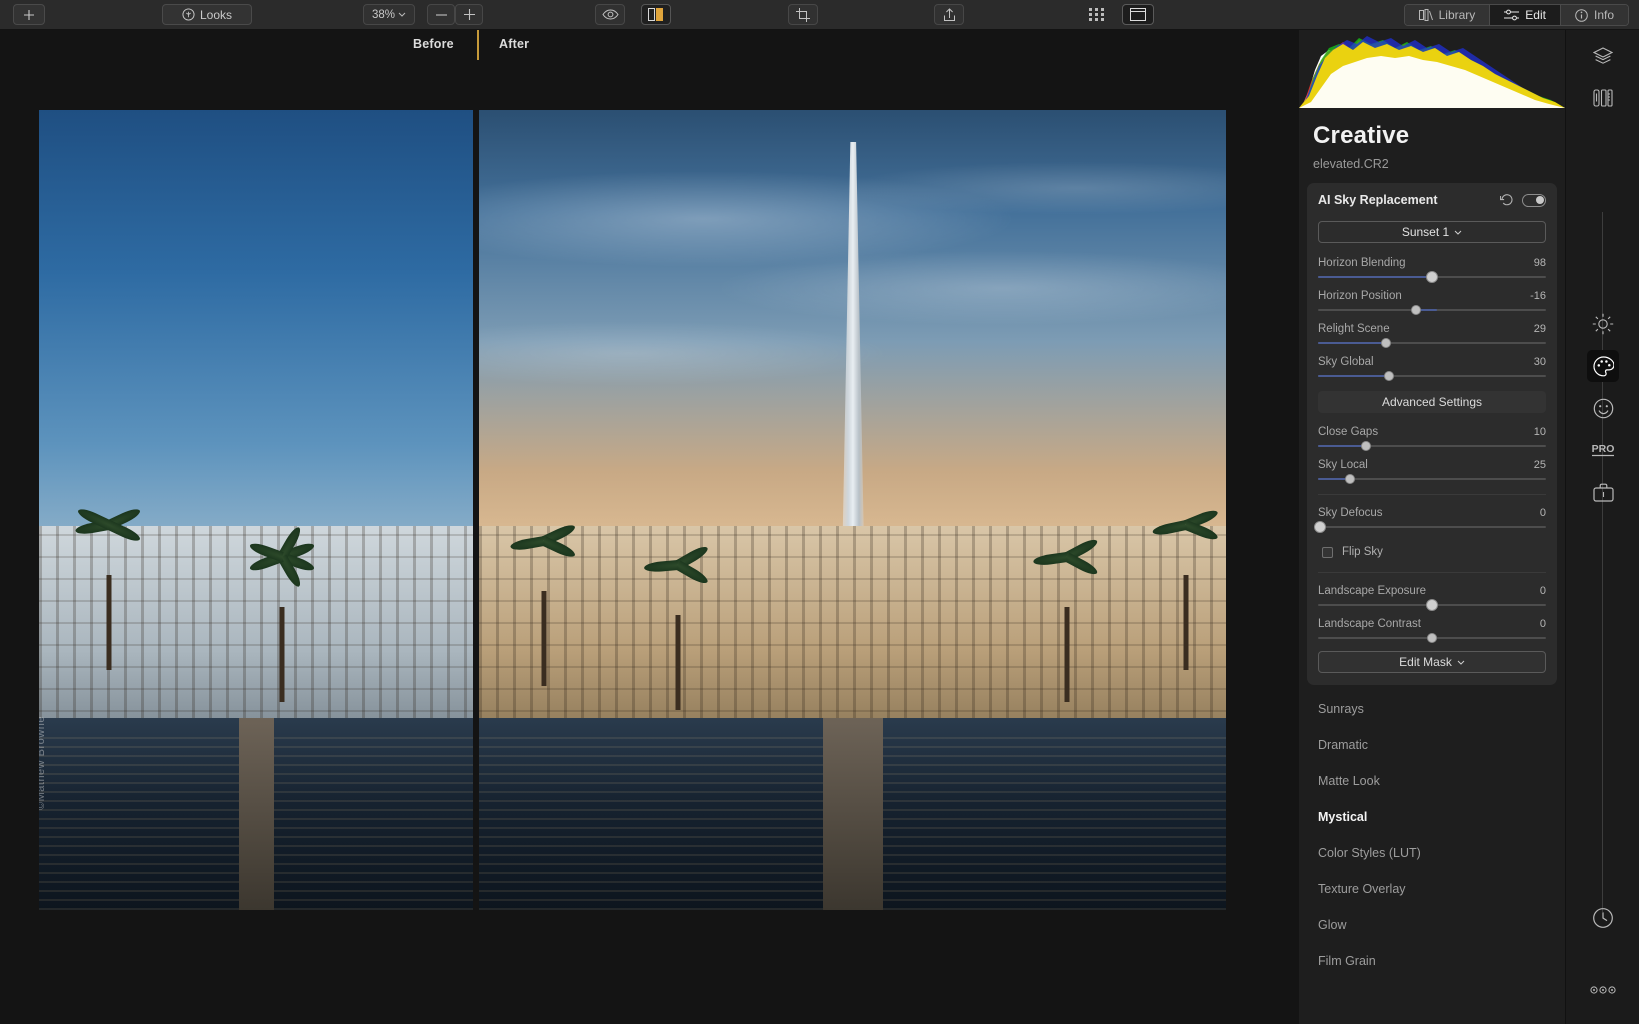 The image size is (1639, 1024). What do you see at coordinates (1341, 709) in the screenshot?
I see `list-item-label: Sunrays` at bounding box center [1341, 709].